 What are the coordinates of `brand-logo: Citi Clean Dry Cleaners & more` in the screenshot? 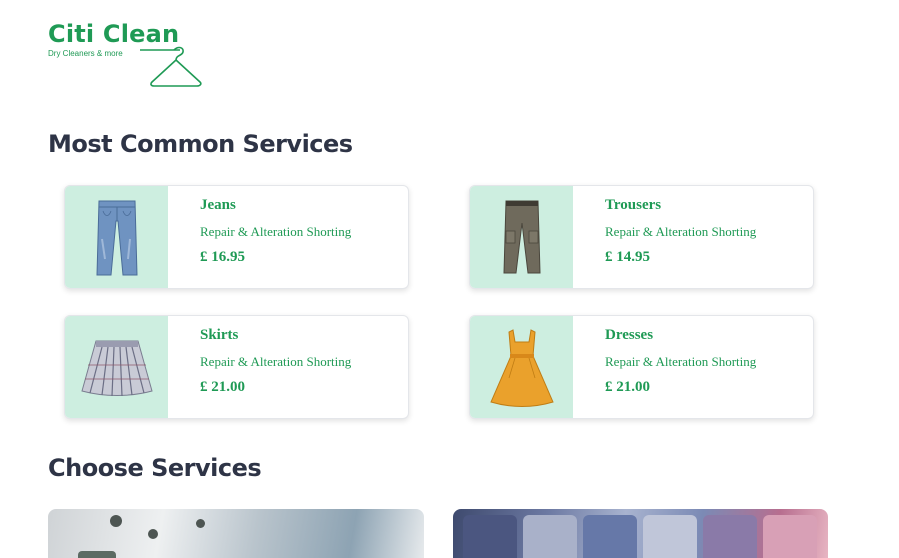 It's located at (128, 54).